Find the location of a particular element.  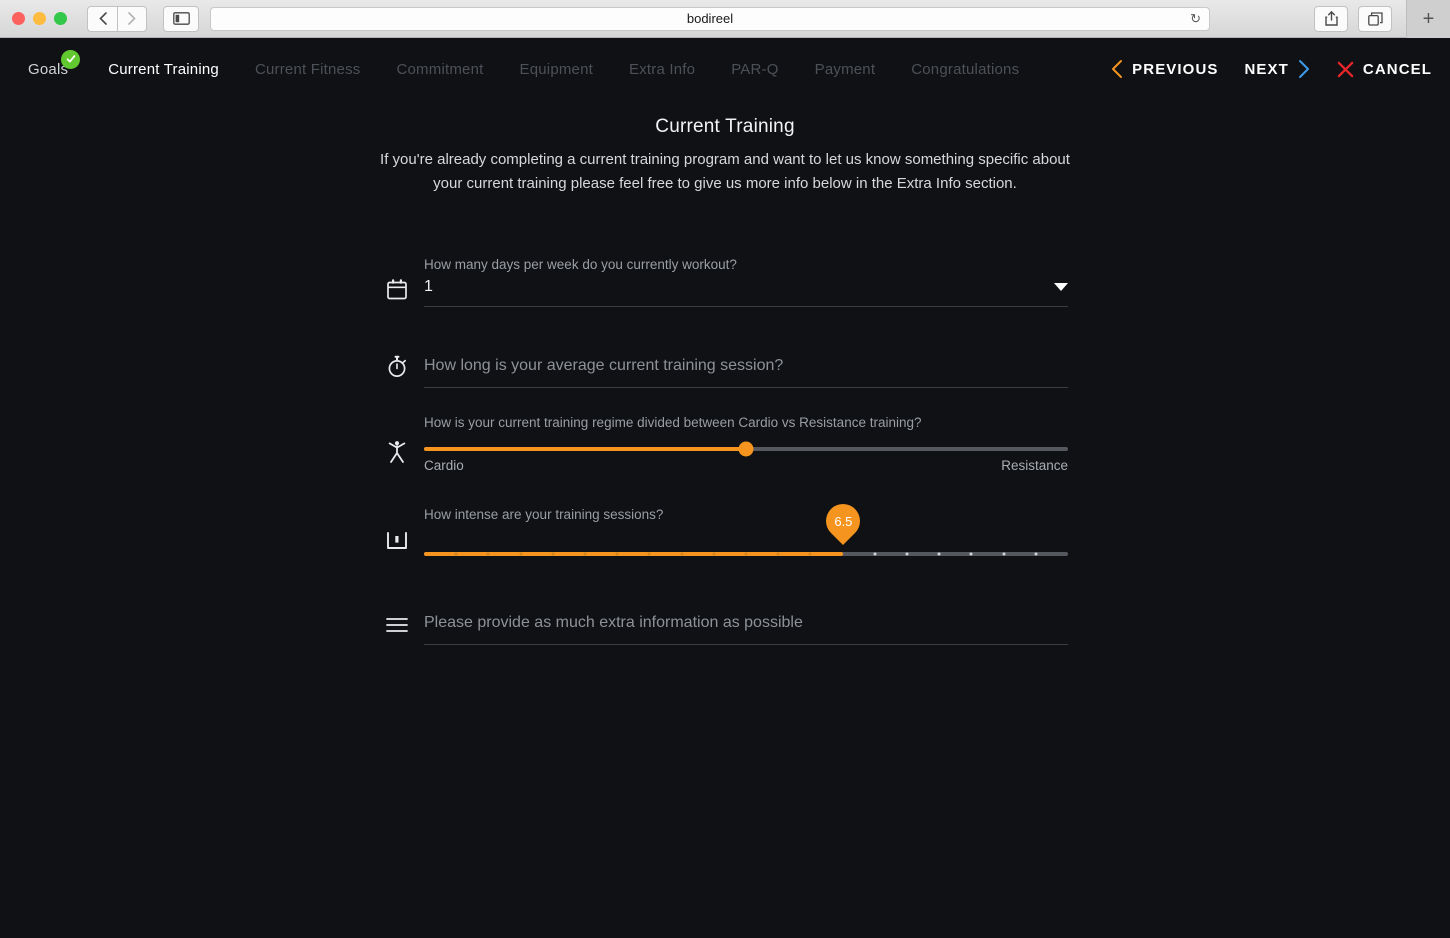

cancel-button: CANCEL is located at coordinates (1384, 69).